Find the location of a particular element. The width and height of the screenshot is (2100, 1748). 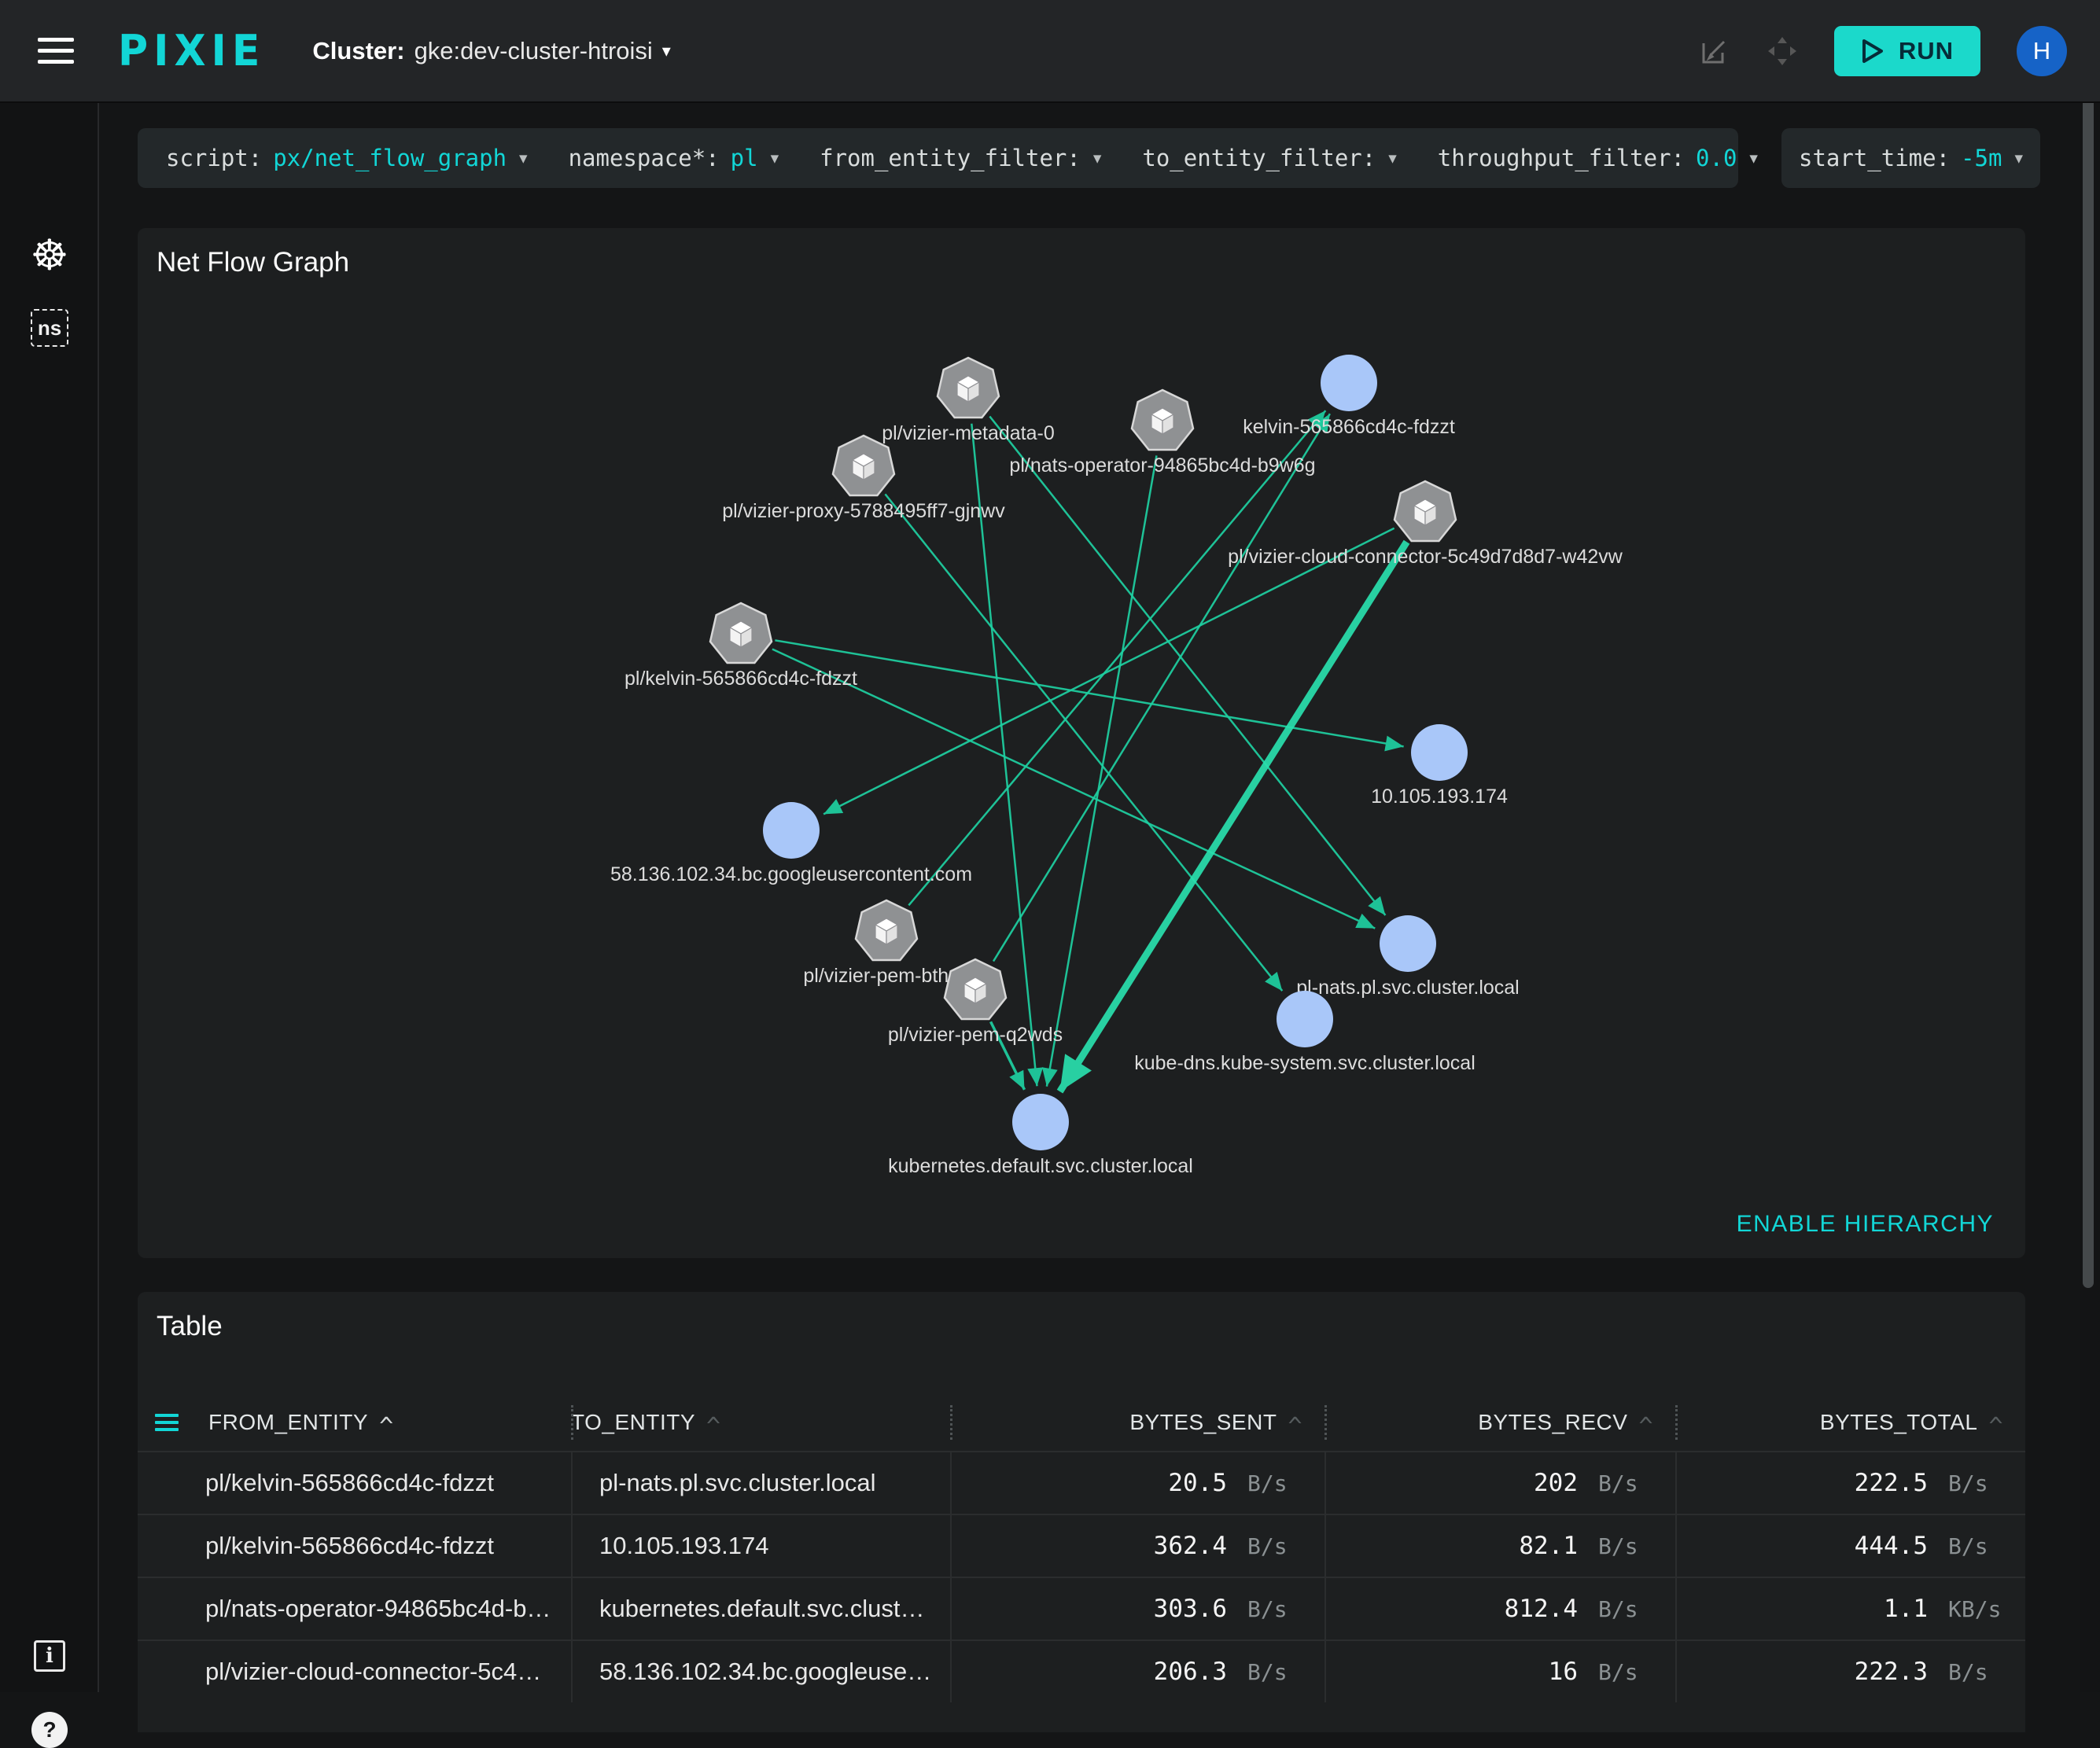

graph-node-googleusercontent: 58.136.102.34.bc.googleusercontent.com is located at coordinates (791, 844).